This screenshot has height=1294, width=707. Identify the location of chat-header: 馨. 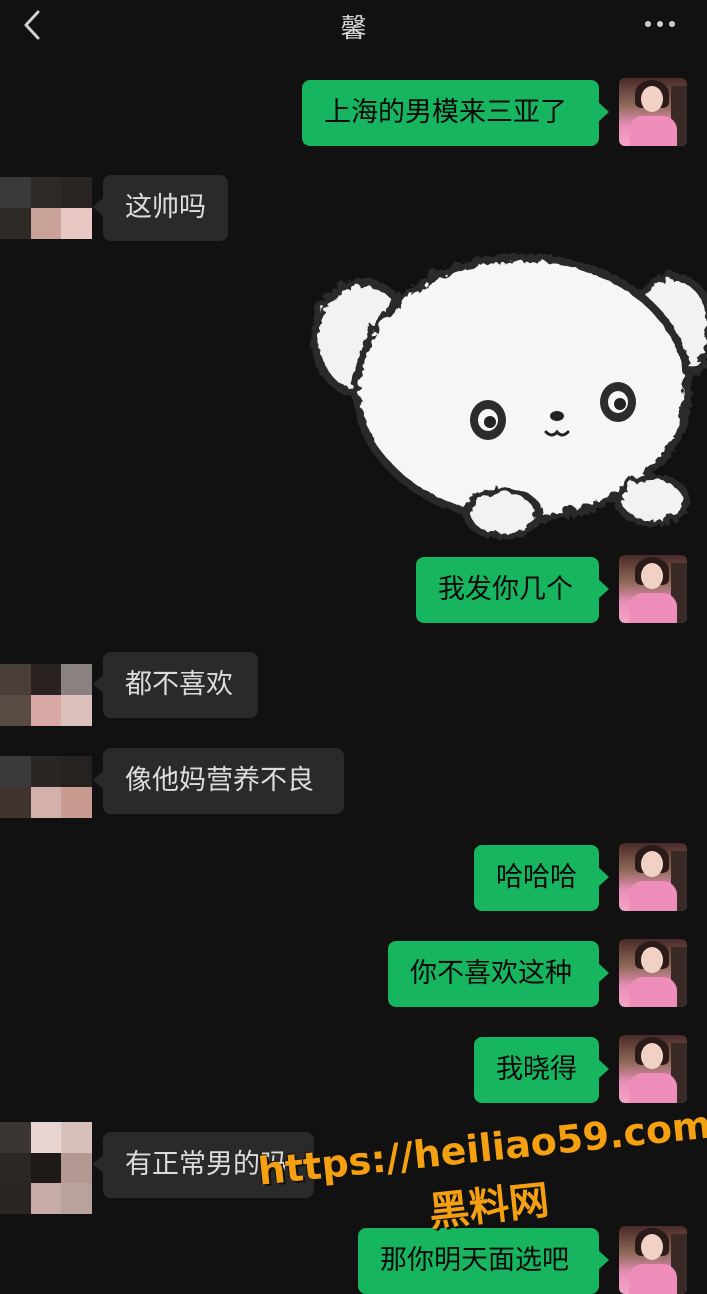
(353, 25).